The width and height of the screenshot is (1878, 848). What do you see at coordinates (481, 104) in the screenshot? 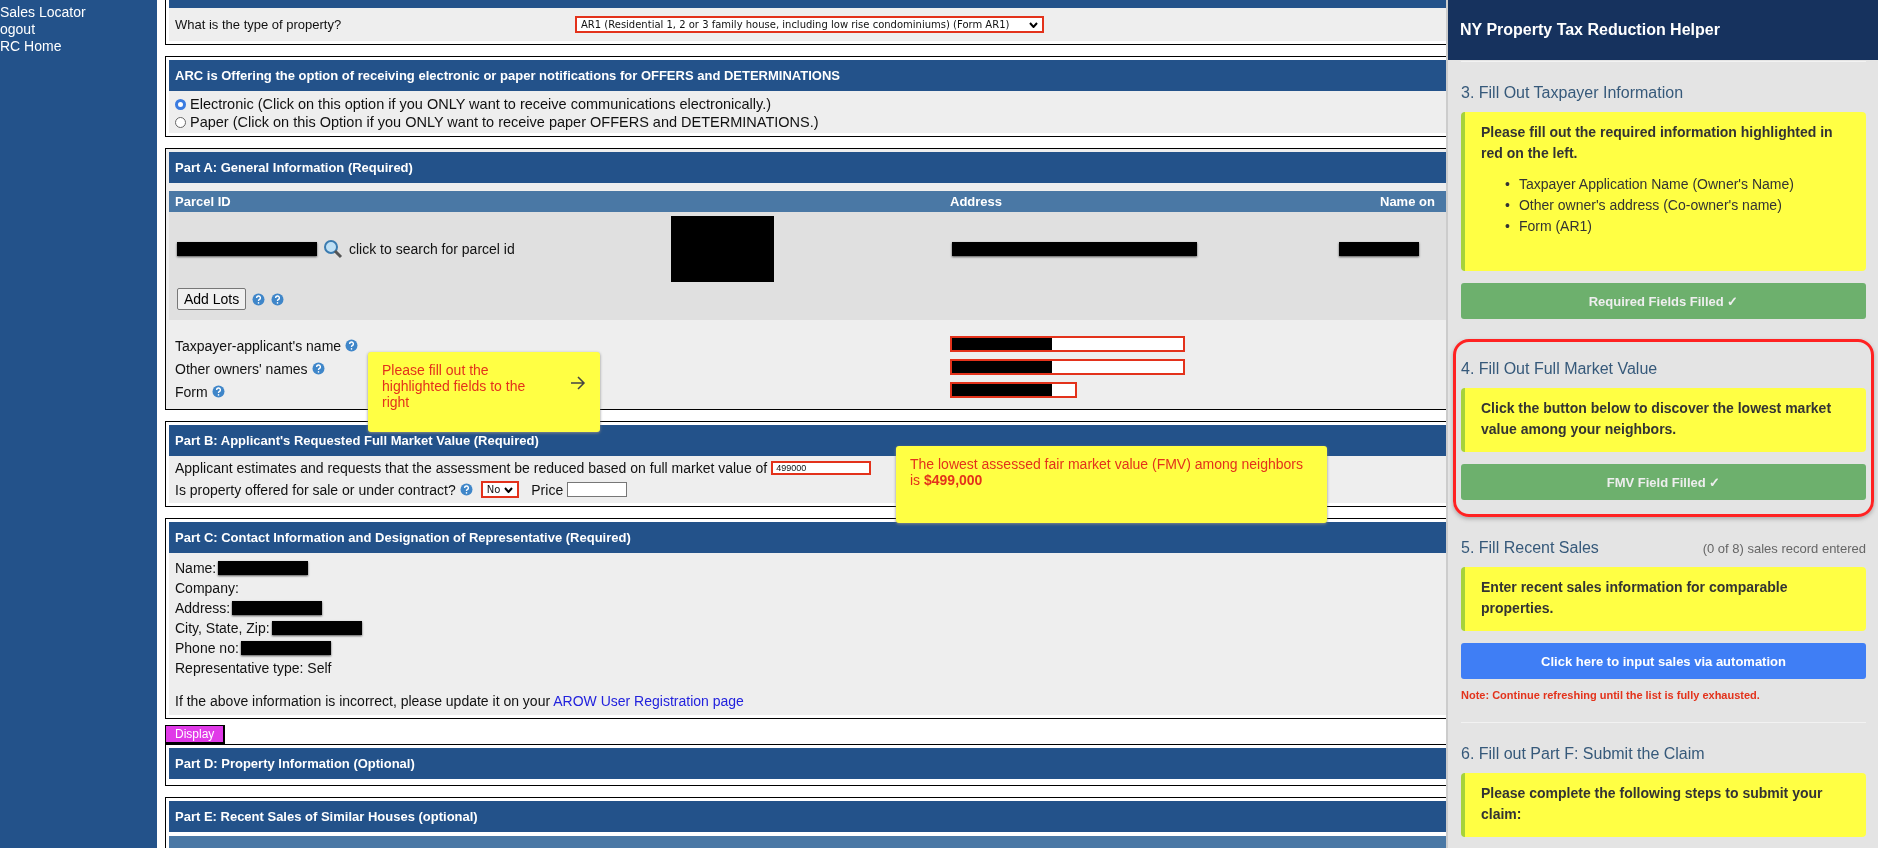
I see `radio-label: Electronic (Click on this option if you ONLY want to receive communications electronically.)` at bounding box center [481, 104].